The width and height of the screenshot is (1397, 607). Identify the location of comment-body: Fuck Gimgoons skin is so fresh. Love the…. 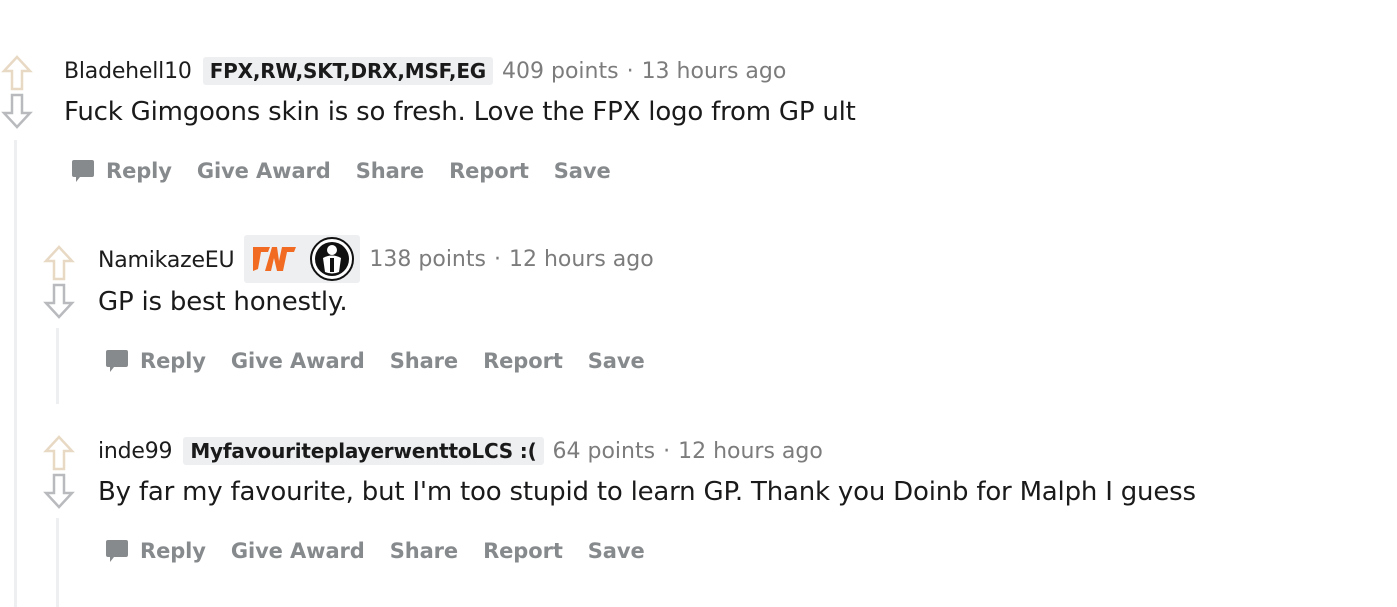
(460, 112).